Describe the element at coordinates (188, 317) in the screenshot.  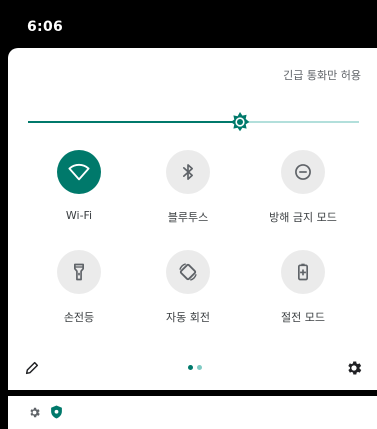
I see `tile-auto-rotate-label: 자동 회전` at that location.